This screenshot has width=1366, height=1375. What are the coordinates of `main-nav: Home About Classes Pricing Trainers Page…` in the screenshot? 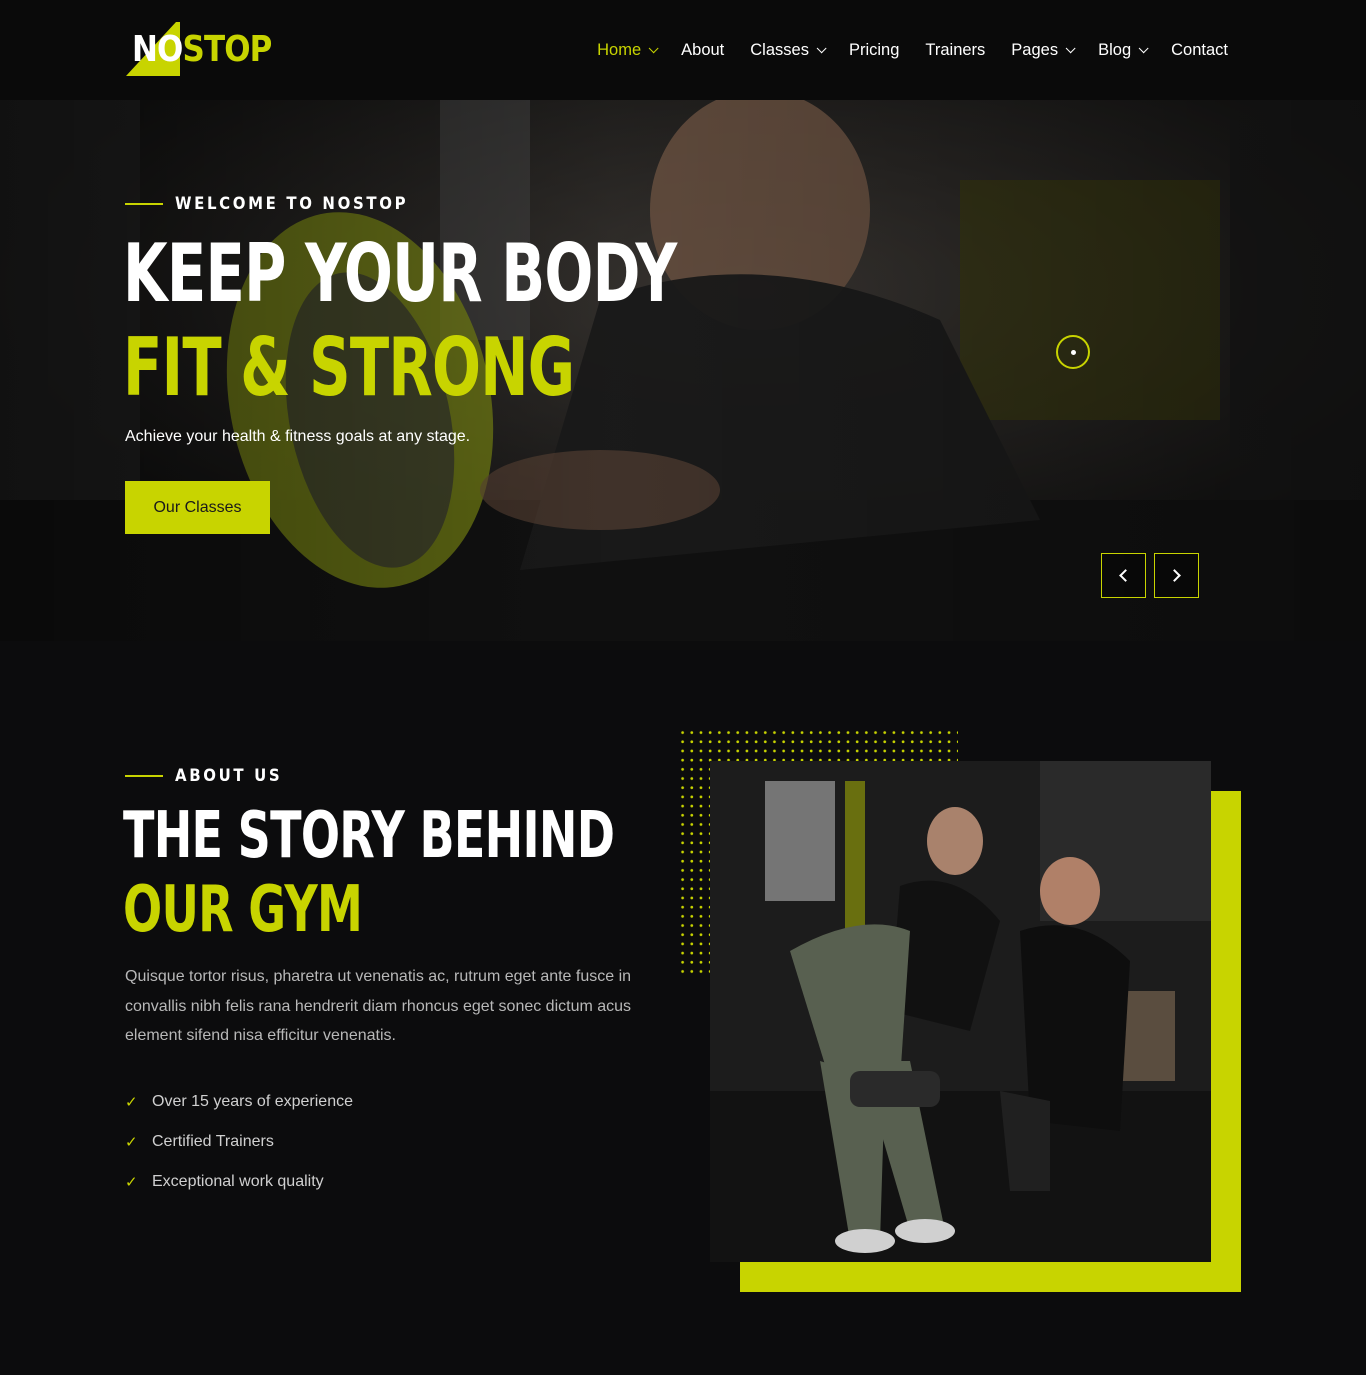 It's located at (912, 50).